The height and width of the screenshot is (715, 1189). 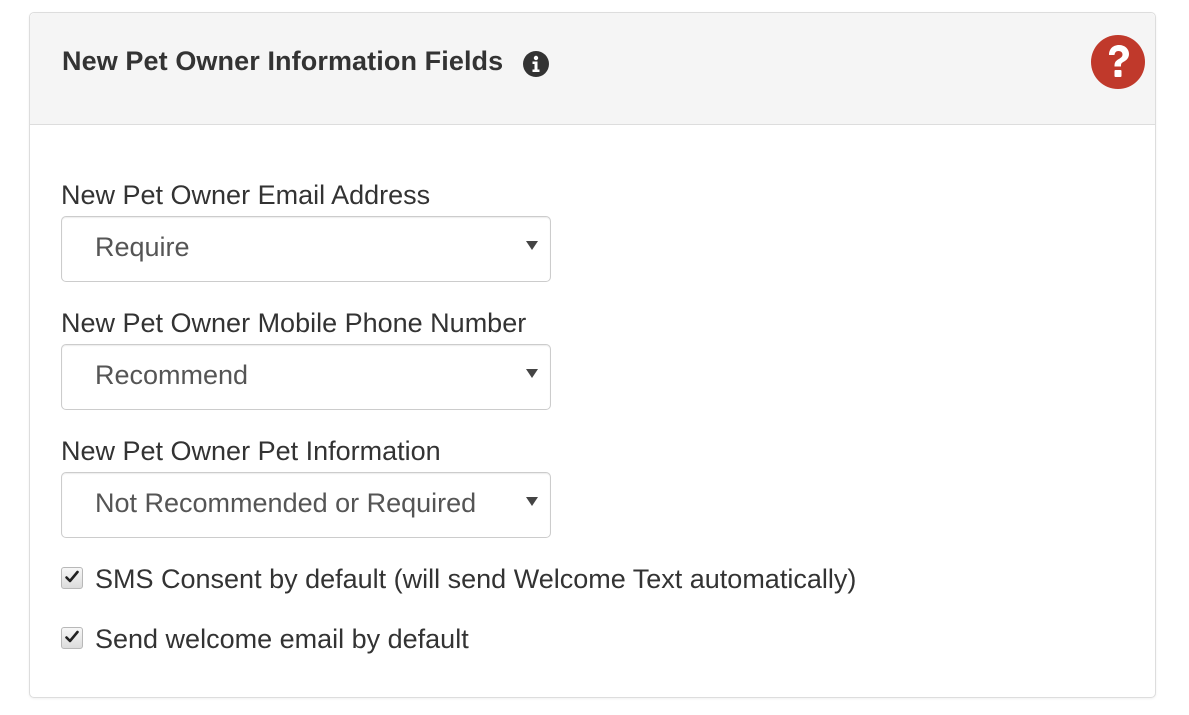 What do you see at coordinates (592, 69) in the screenshot?
I see `panel-heading: New Pet Owner Information Fields` at bounding box center [592, 69].